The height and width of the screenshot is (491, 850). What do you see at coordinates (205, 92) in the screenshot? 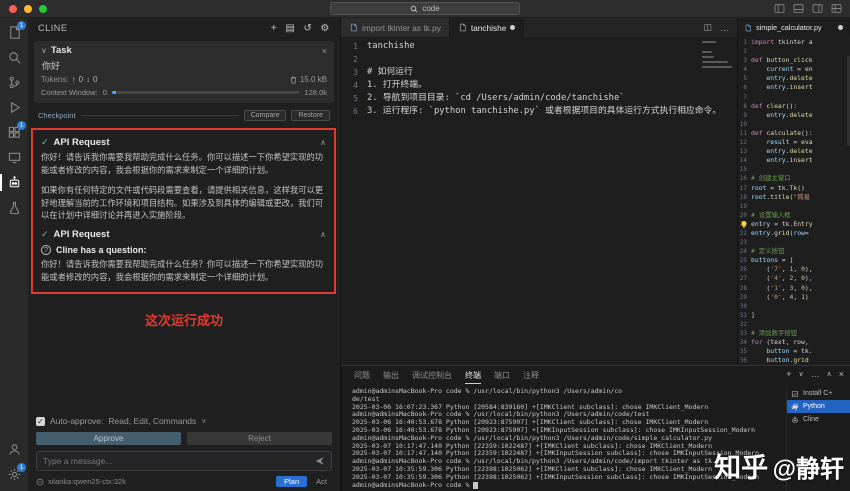
I see `context-progress-bar` at bounding box center [205, 92].